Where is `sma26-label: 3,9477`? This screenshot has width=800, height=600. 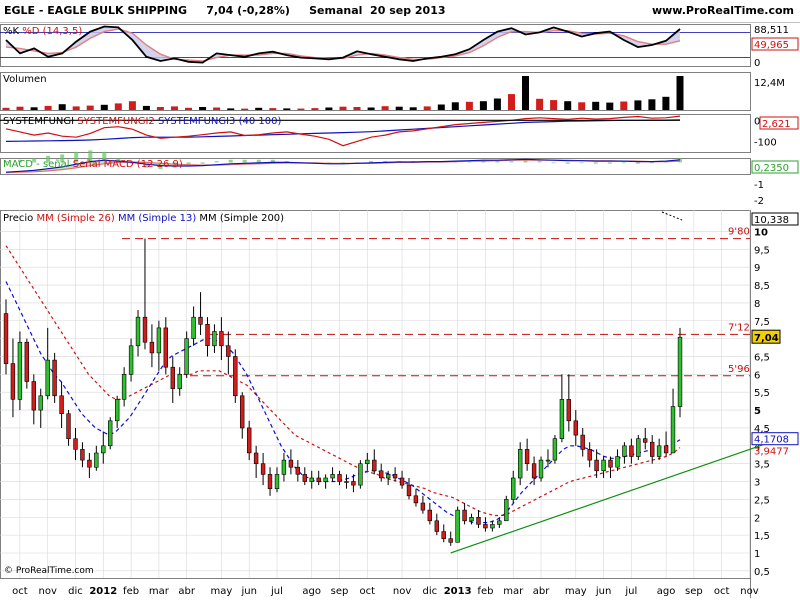 sma26-label: 3,9477 is located at coordinates (771, 452).